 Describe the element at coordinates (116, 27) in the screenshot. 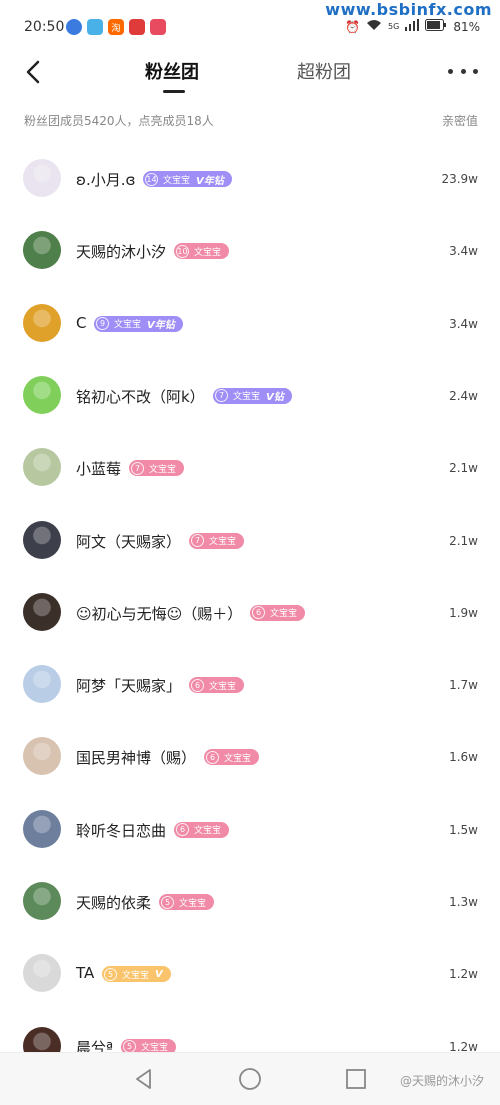

I see `status-app-icons: 淘` at that location.